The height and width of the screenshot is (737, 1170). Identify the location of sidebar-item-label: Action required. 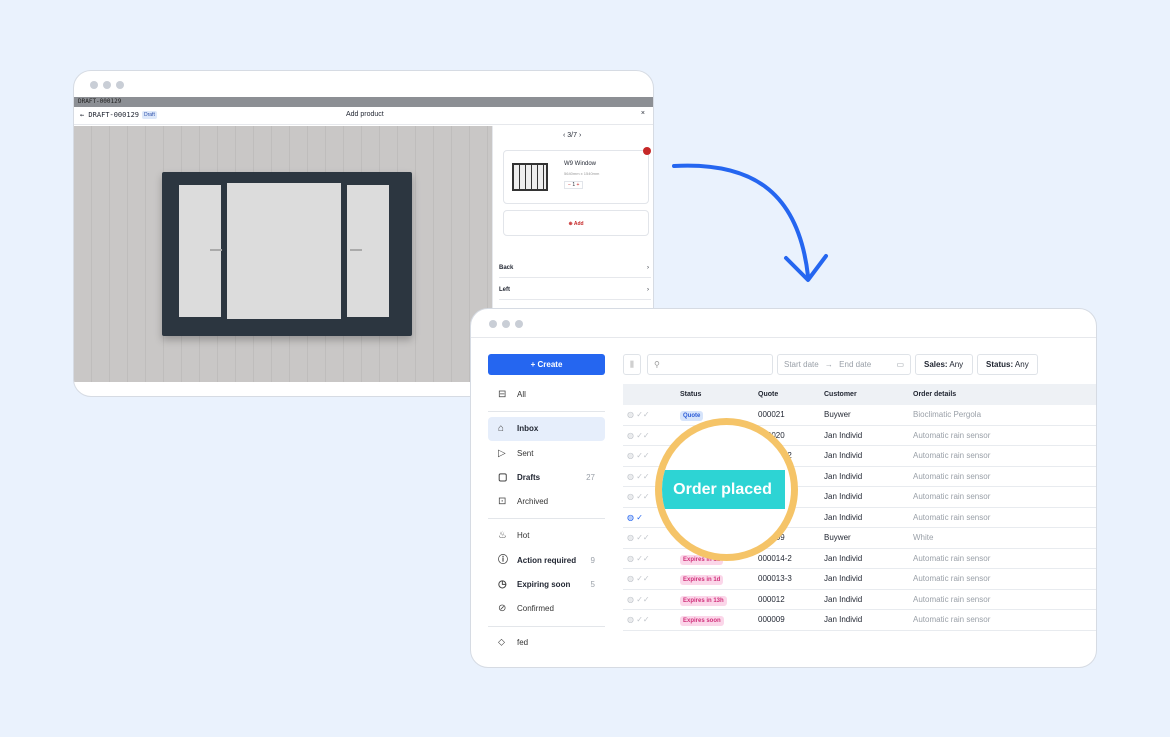
(547, 560).